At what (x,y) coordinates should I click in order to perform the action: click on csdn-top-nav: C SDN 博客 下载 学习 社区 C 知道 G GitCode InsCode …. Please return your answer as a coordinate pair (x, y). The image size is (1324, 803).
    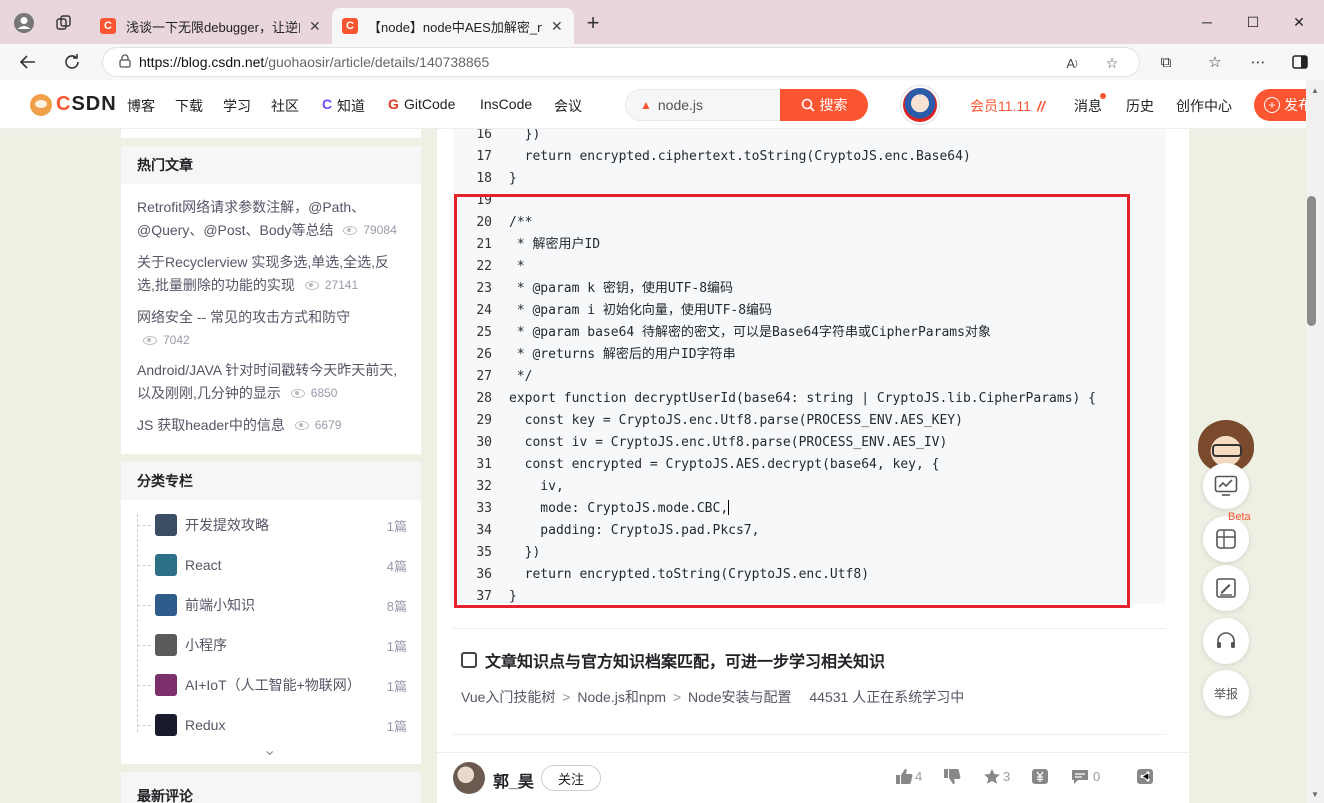
    Looking at the image, I should click on (662, 104).